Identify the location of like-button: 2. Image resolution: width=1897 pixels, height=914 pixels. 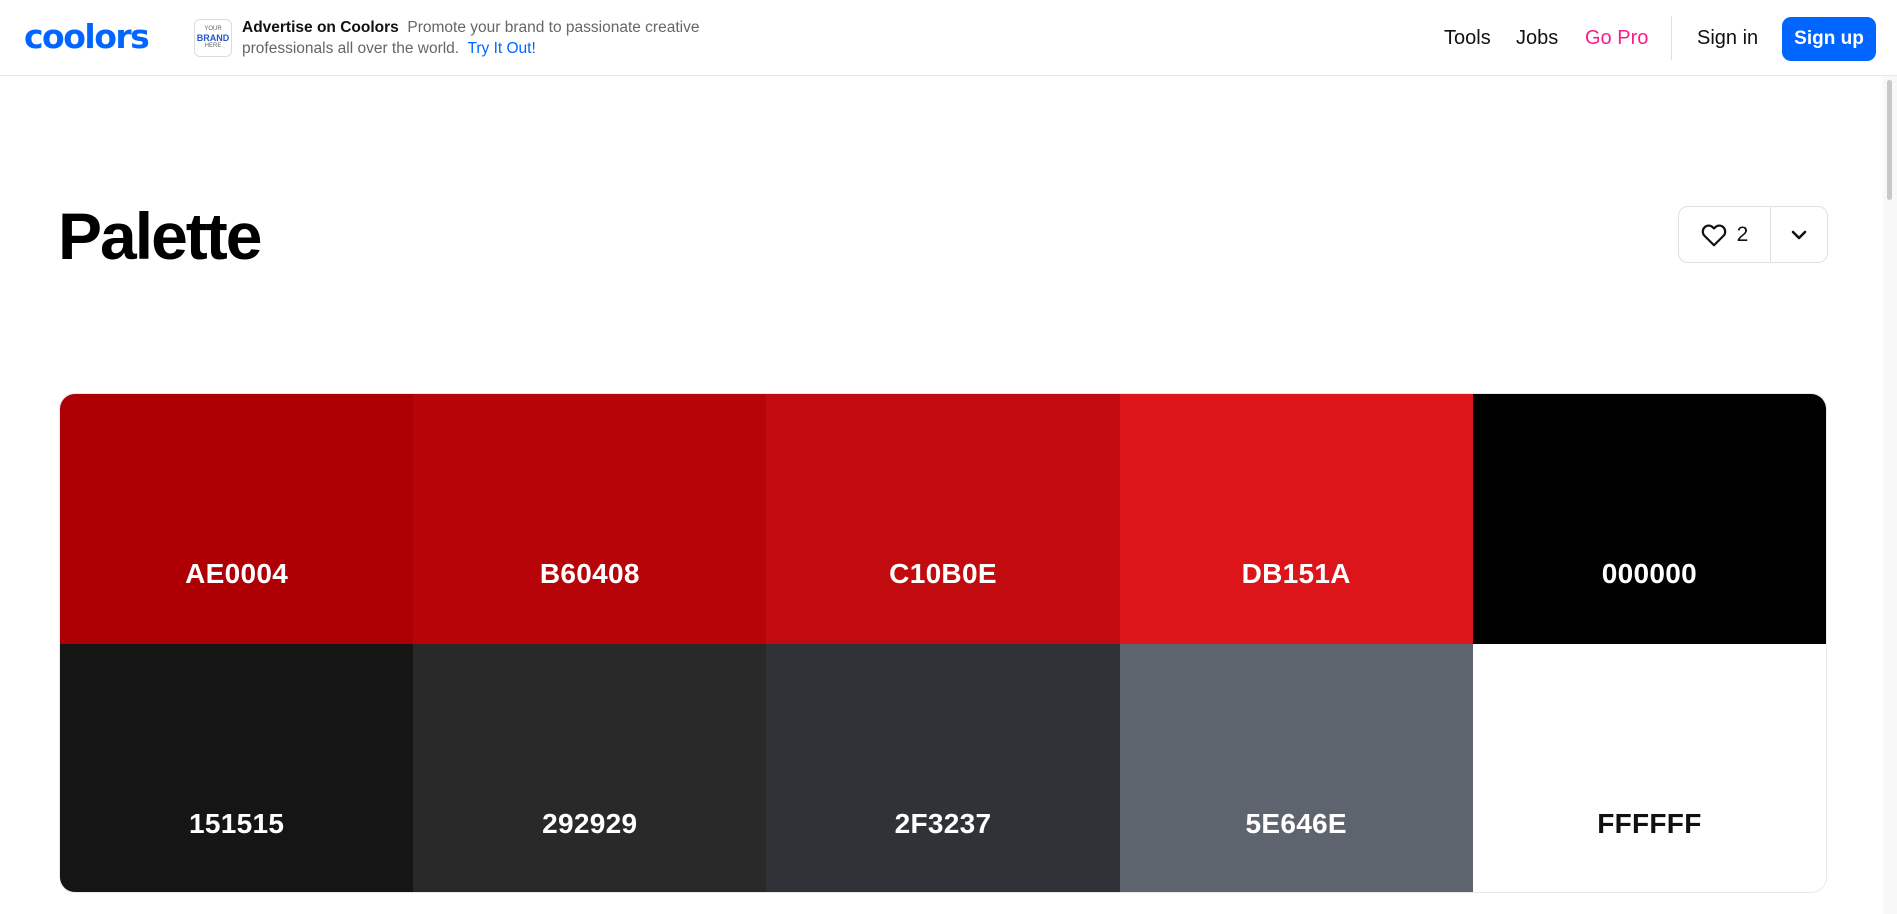
(1725, 234).